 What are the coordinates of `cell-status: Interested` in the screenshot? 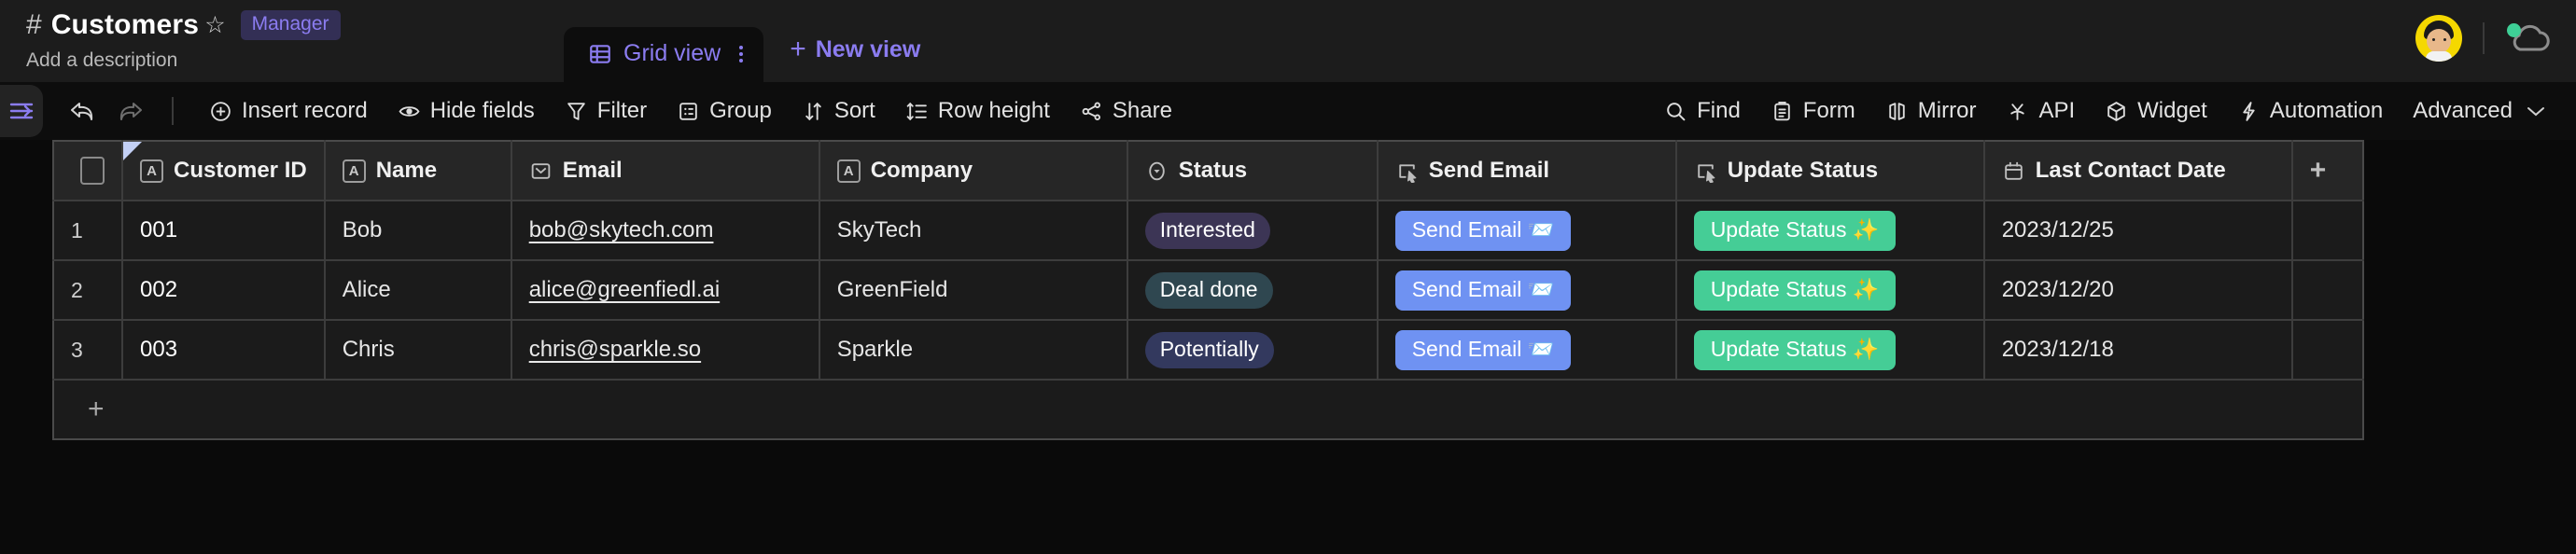 It's located at (1253, 231).